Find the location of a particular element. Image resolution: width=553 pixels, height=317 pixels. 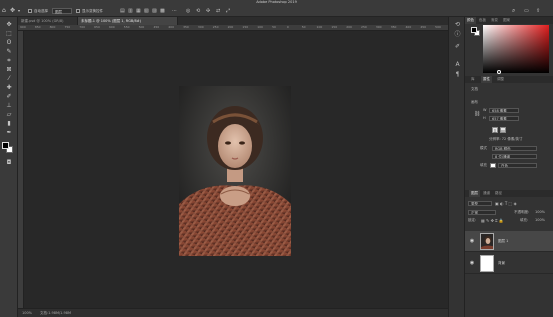

color-picker-handle is located at coordinates (499, 72).